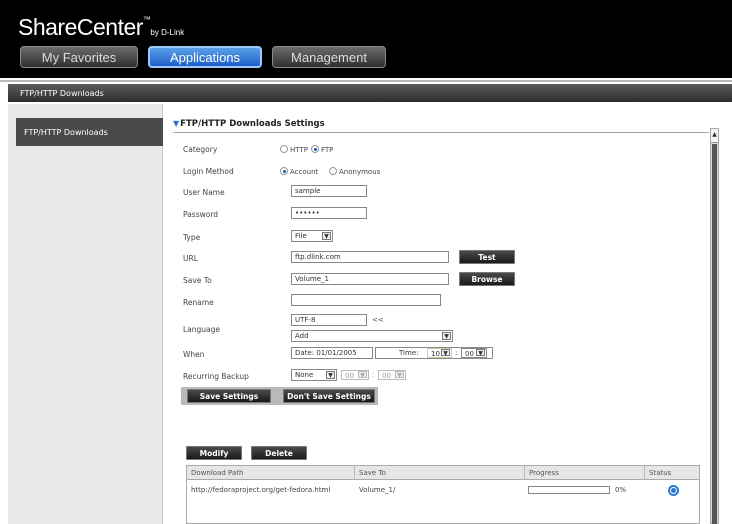 The width and height of the screenshot is (732, 524). Describe the element at coordinates (284, 149) in the screenshot. I see `radio-http` at that location.